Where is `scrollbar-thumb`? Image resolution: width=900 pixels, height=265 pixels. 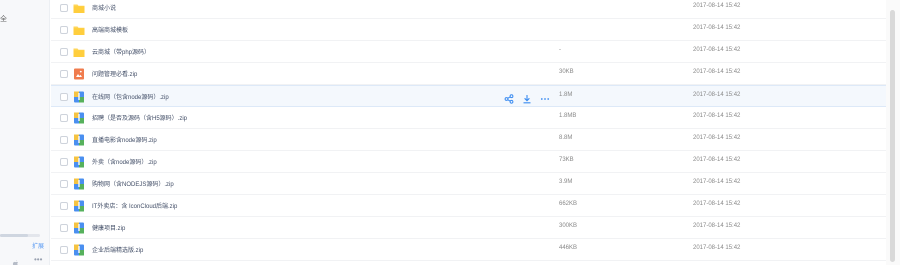 scrollbar-thumb is located at coordinates (892, 136).